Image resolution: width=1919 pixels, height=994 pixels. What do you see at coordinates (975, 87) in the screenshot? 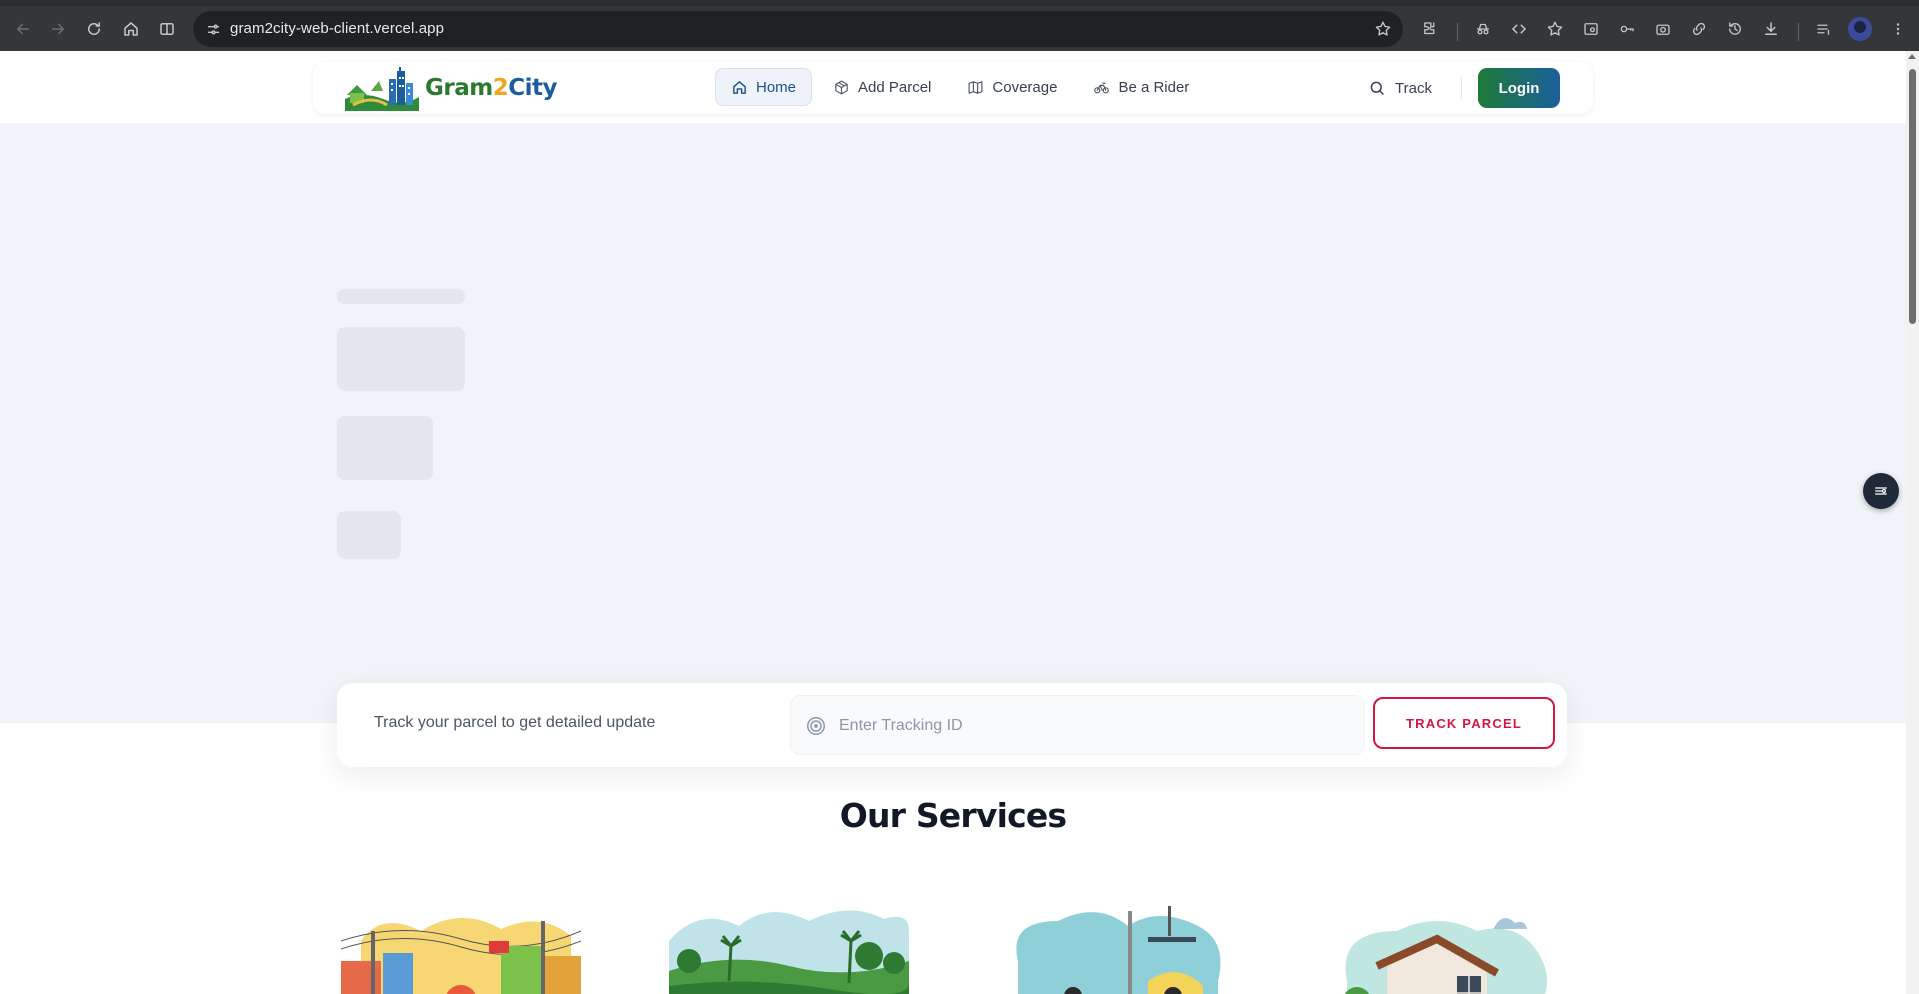
I see `map-icon` at bounding box center [975, 87].